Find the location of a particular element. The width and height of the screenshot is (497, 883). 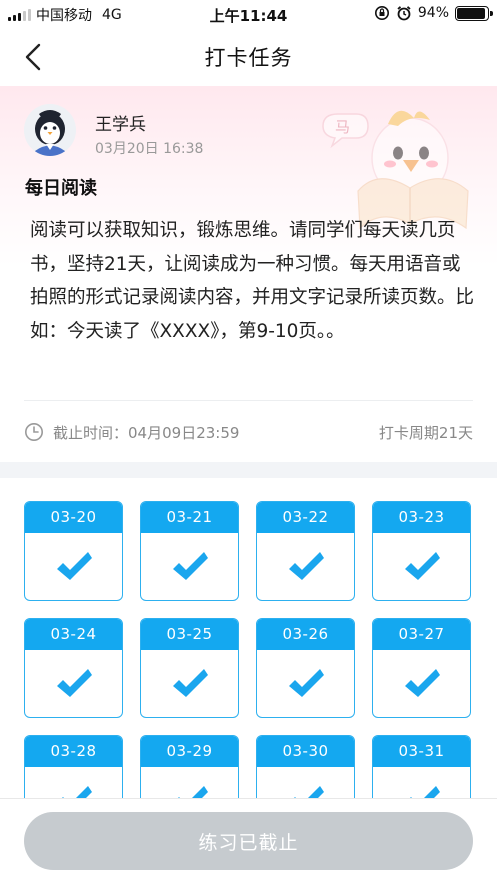

day-date: 03-27 is located at coordinates (421, 634).